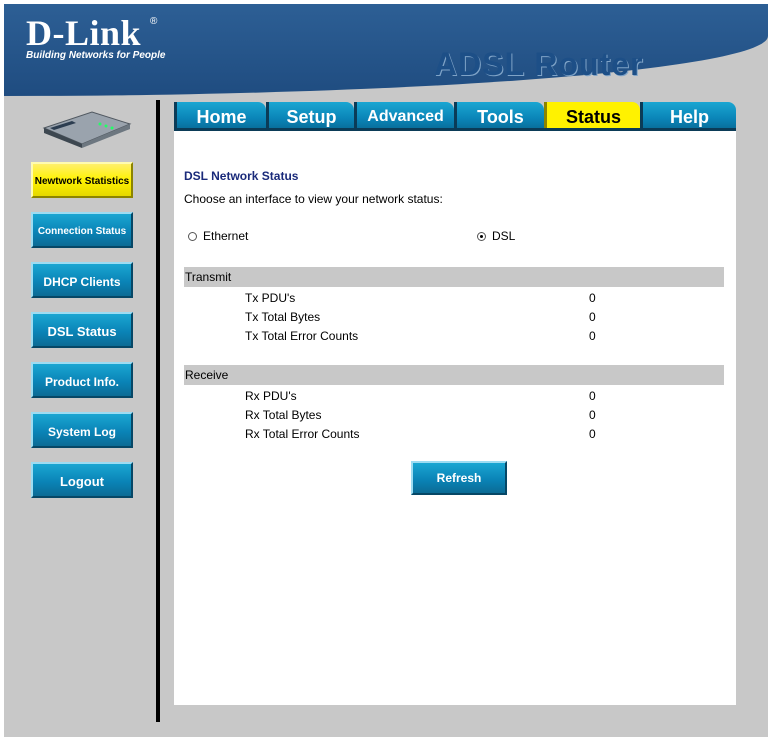  Describe the element at coordinates (499, 116) in the screenshot. I see `tab-tools: Tools` at that location.